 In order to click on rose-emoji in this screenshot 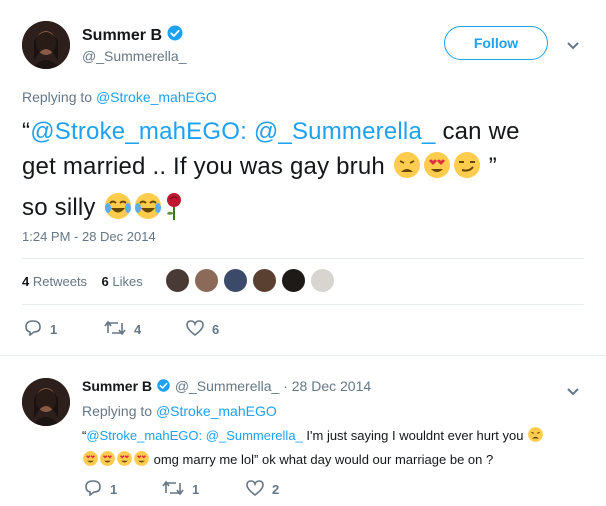, I will do `click(174, 211)`.